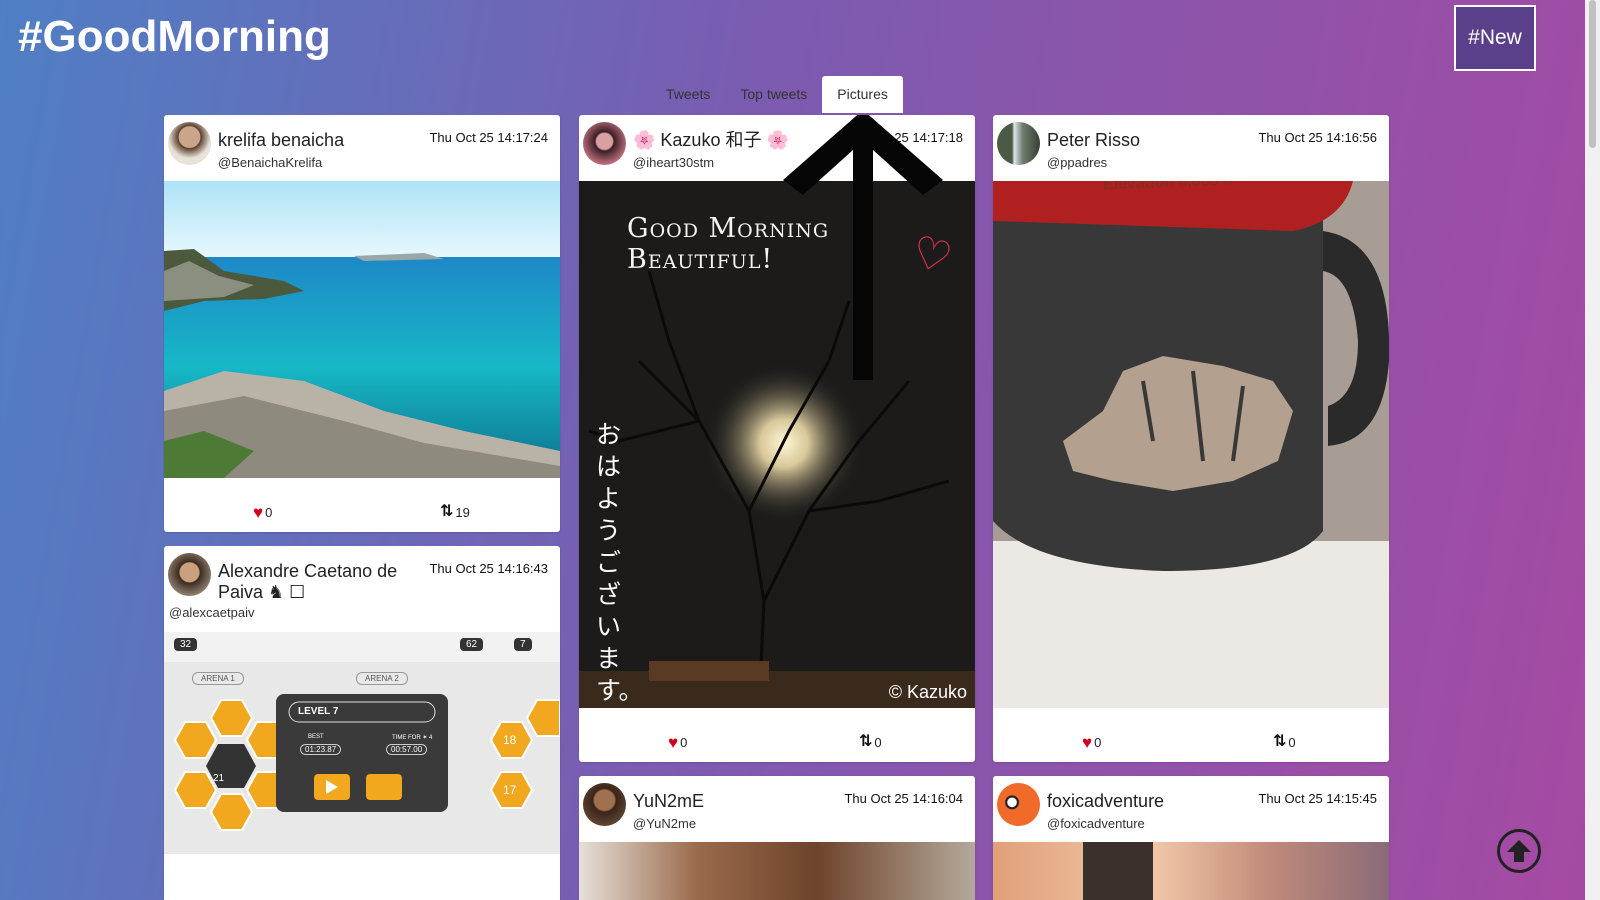  I want to click on scrollbar-thumb, so click(1592, 74).